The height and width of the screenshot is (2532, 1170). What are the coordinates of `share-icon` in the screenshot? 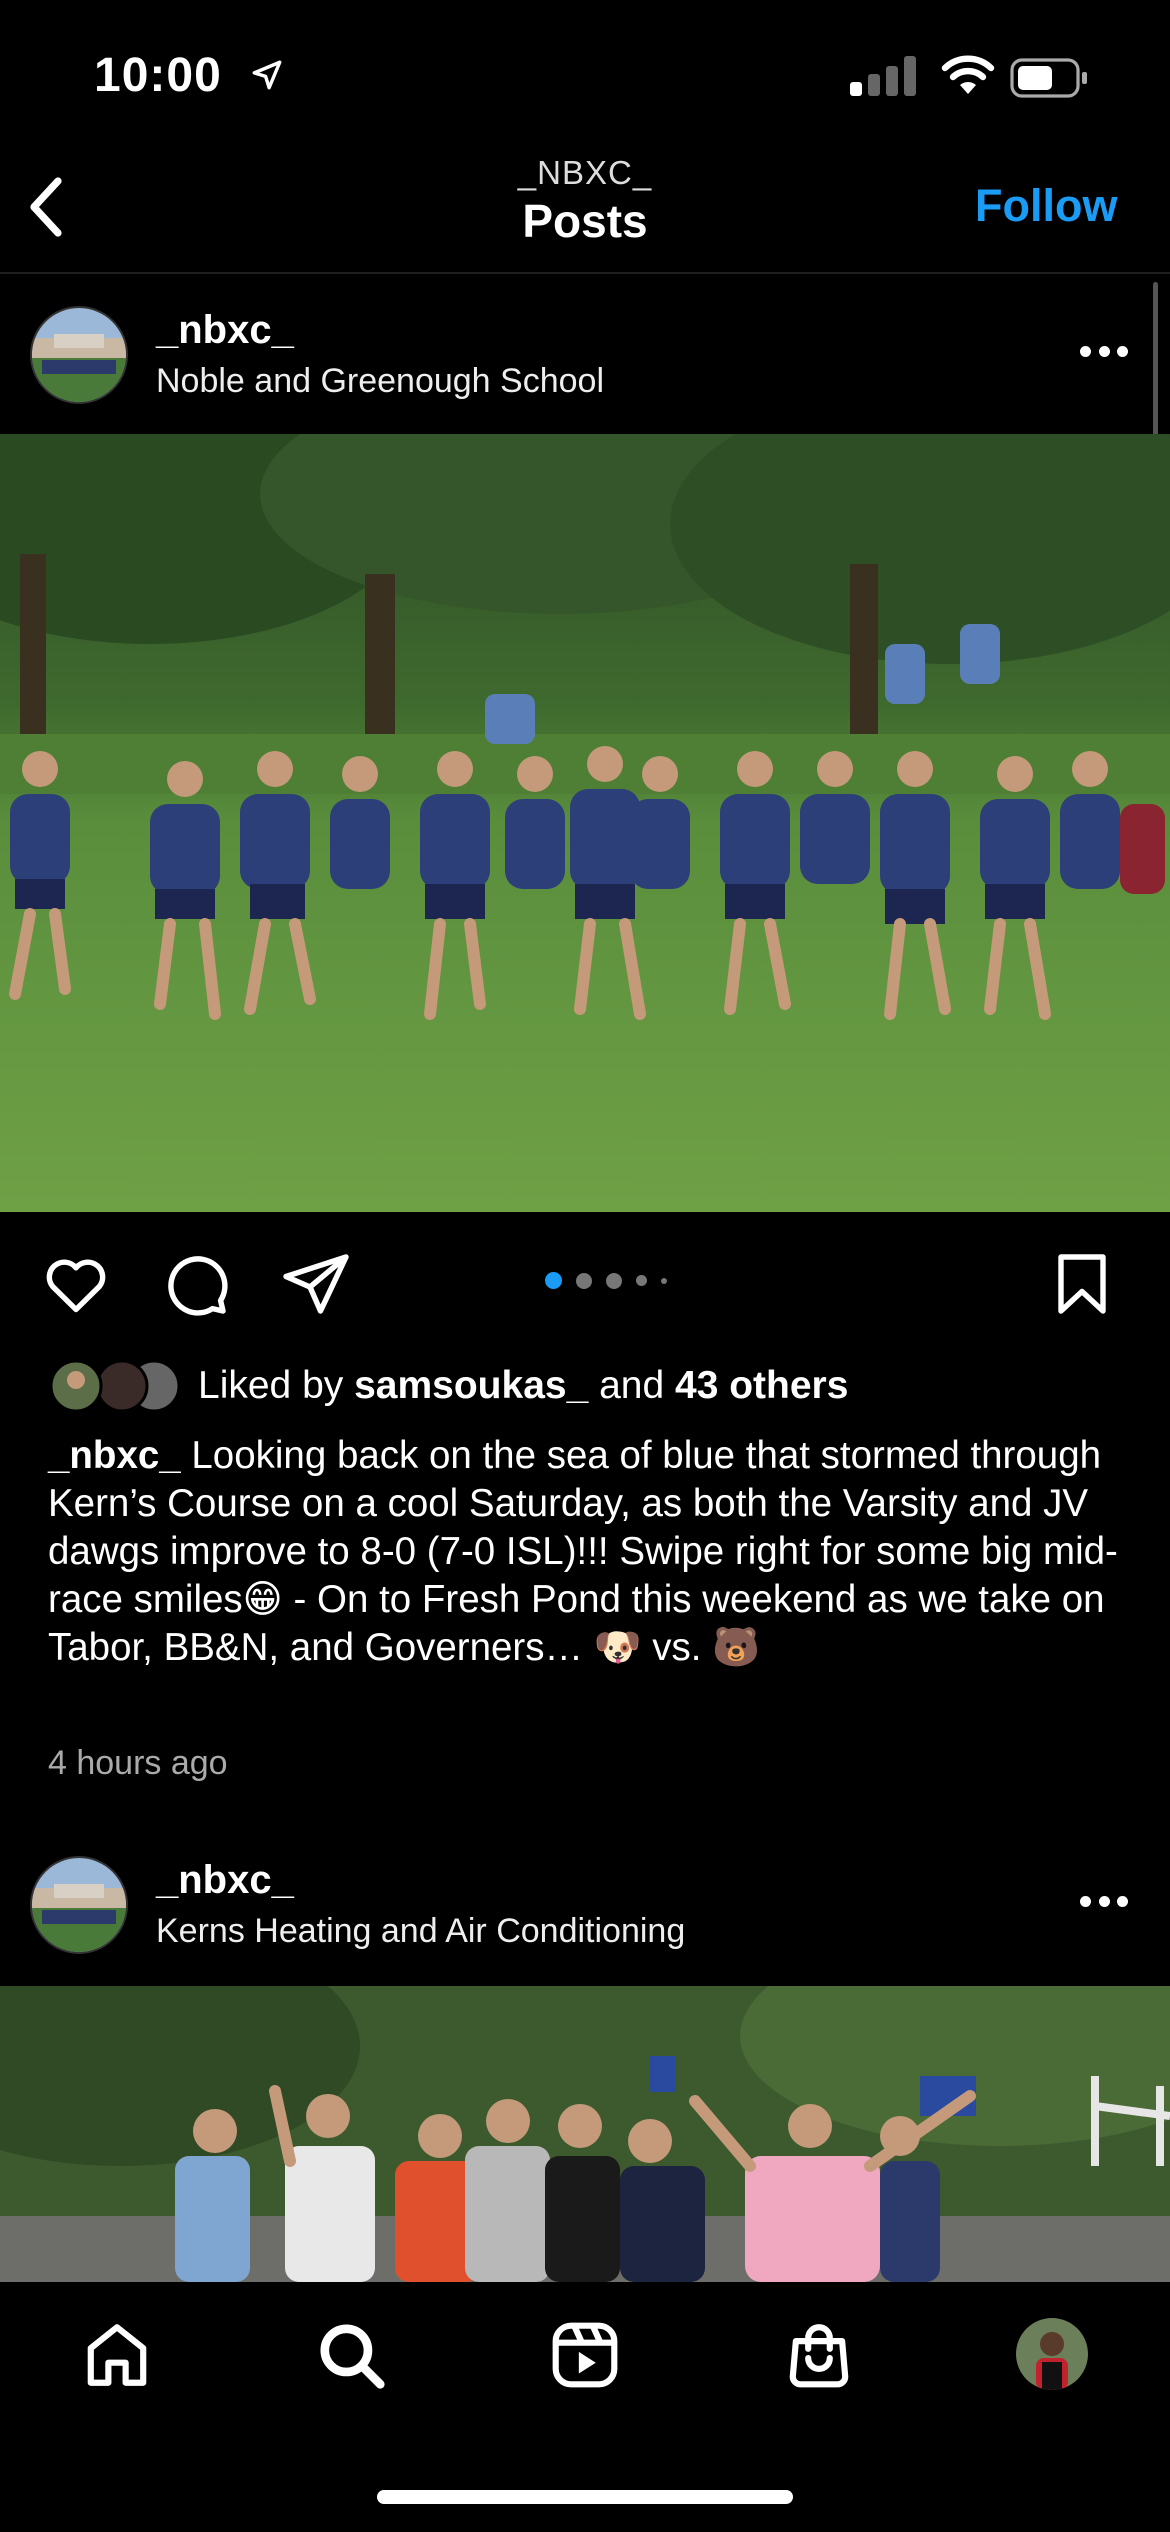 It's located at (316, 1284).